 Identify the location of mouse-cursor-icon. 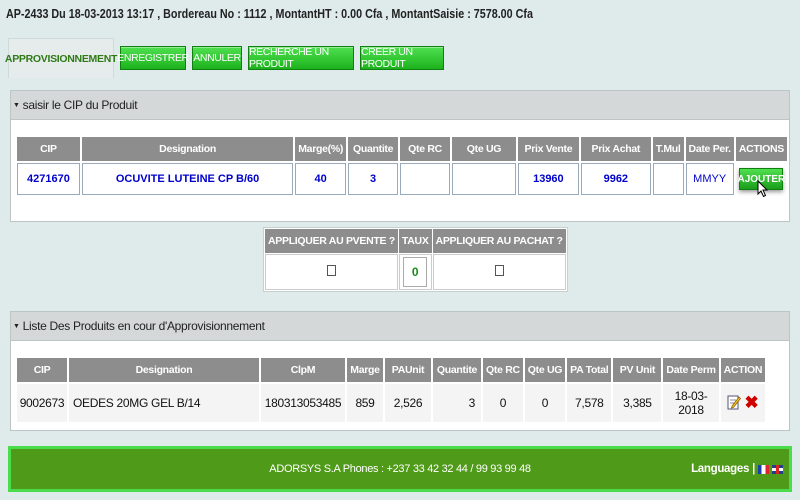
(763, 189).